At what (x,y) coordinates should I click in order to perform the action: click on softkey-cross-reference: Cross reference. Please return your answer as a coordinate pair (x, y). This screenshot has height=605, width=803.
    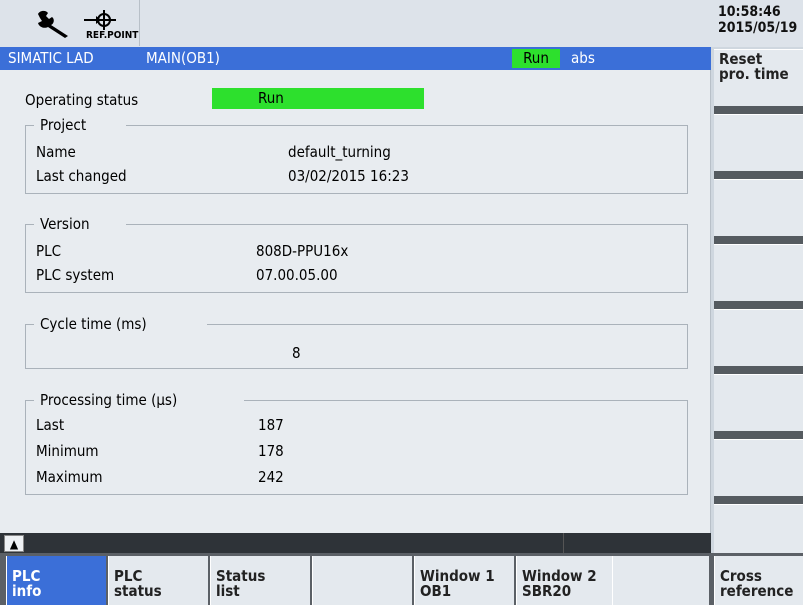
    Looking at the image, I should click on (758, 580).